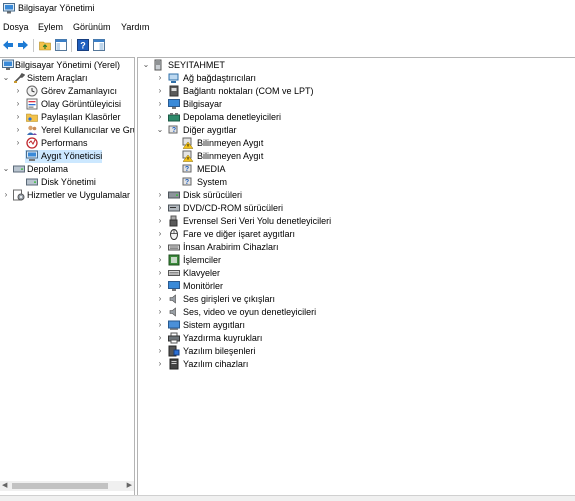 The image size is (575, 501). I want to click on device-category: › Ses, video ve oyun denetleyicileri, so click(268, 312).